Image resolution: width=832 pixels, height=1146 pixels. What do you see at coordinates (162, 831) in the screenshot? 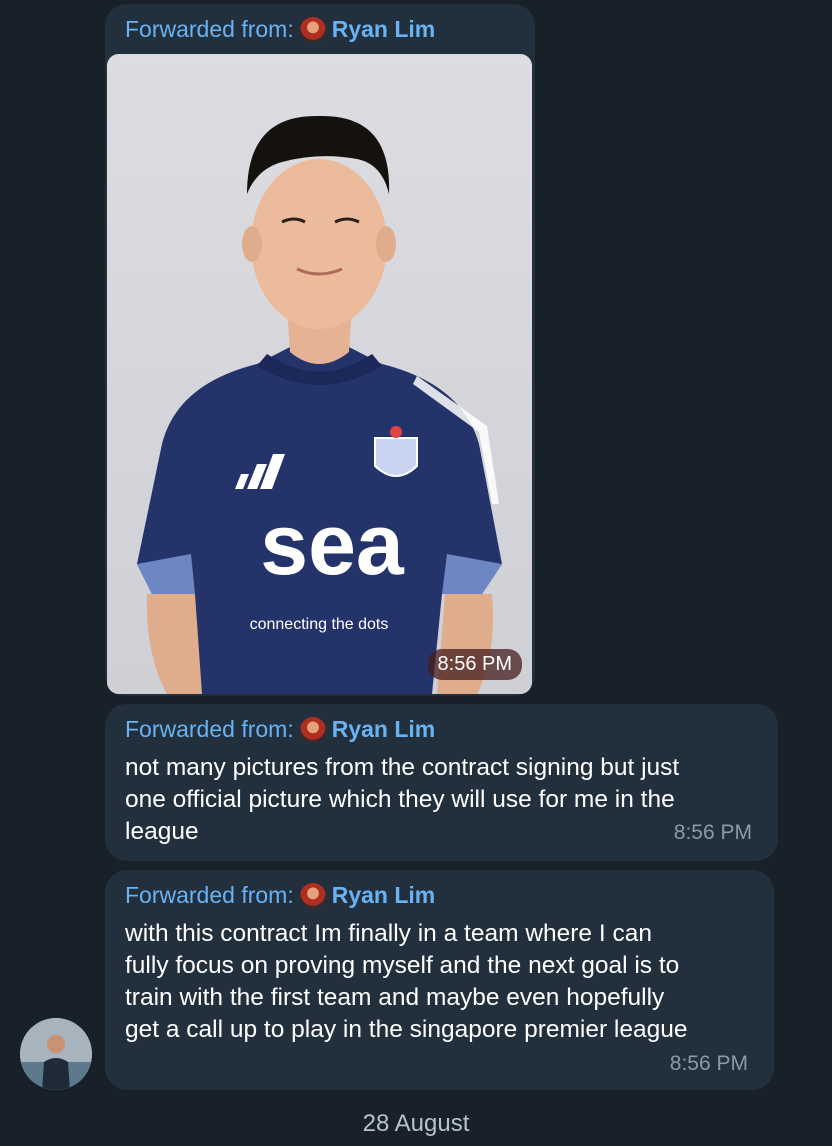
I see `message-line: league` at bounding box center [162, 831].